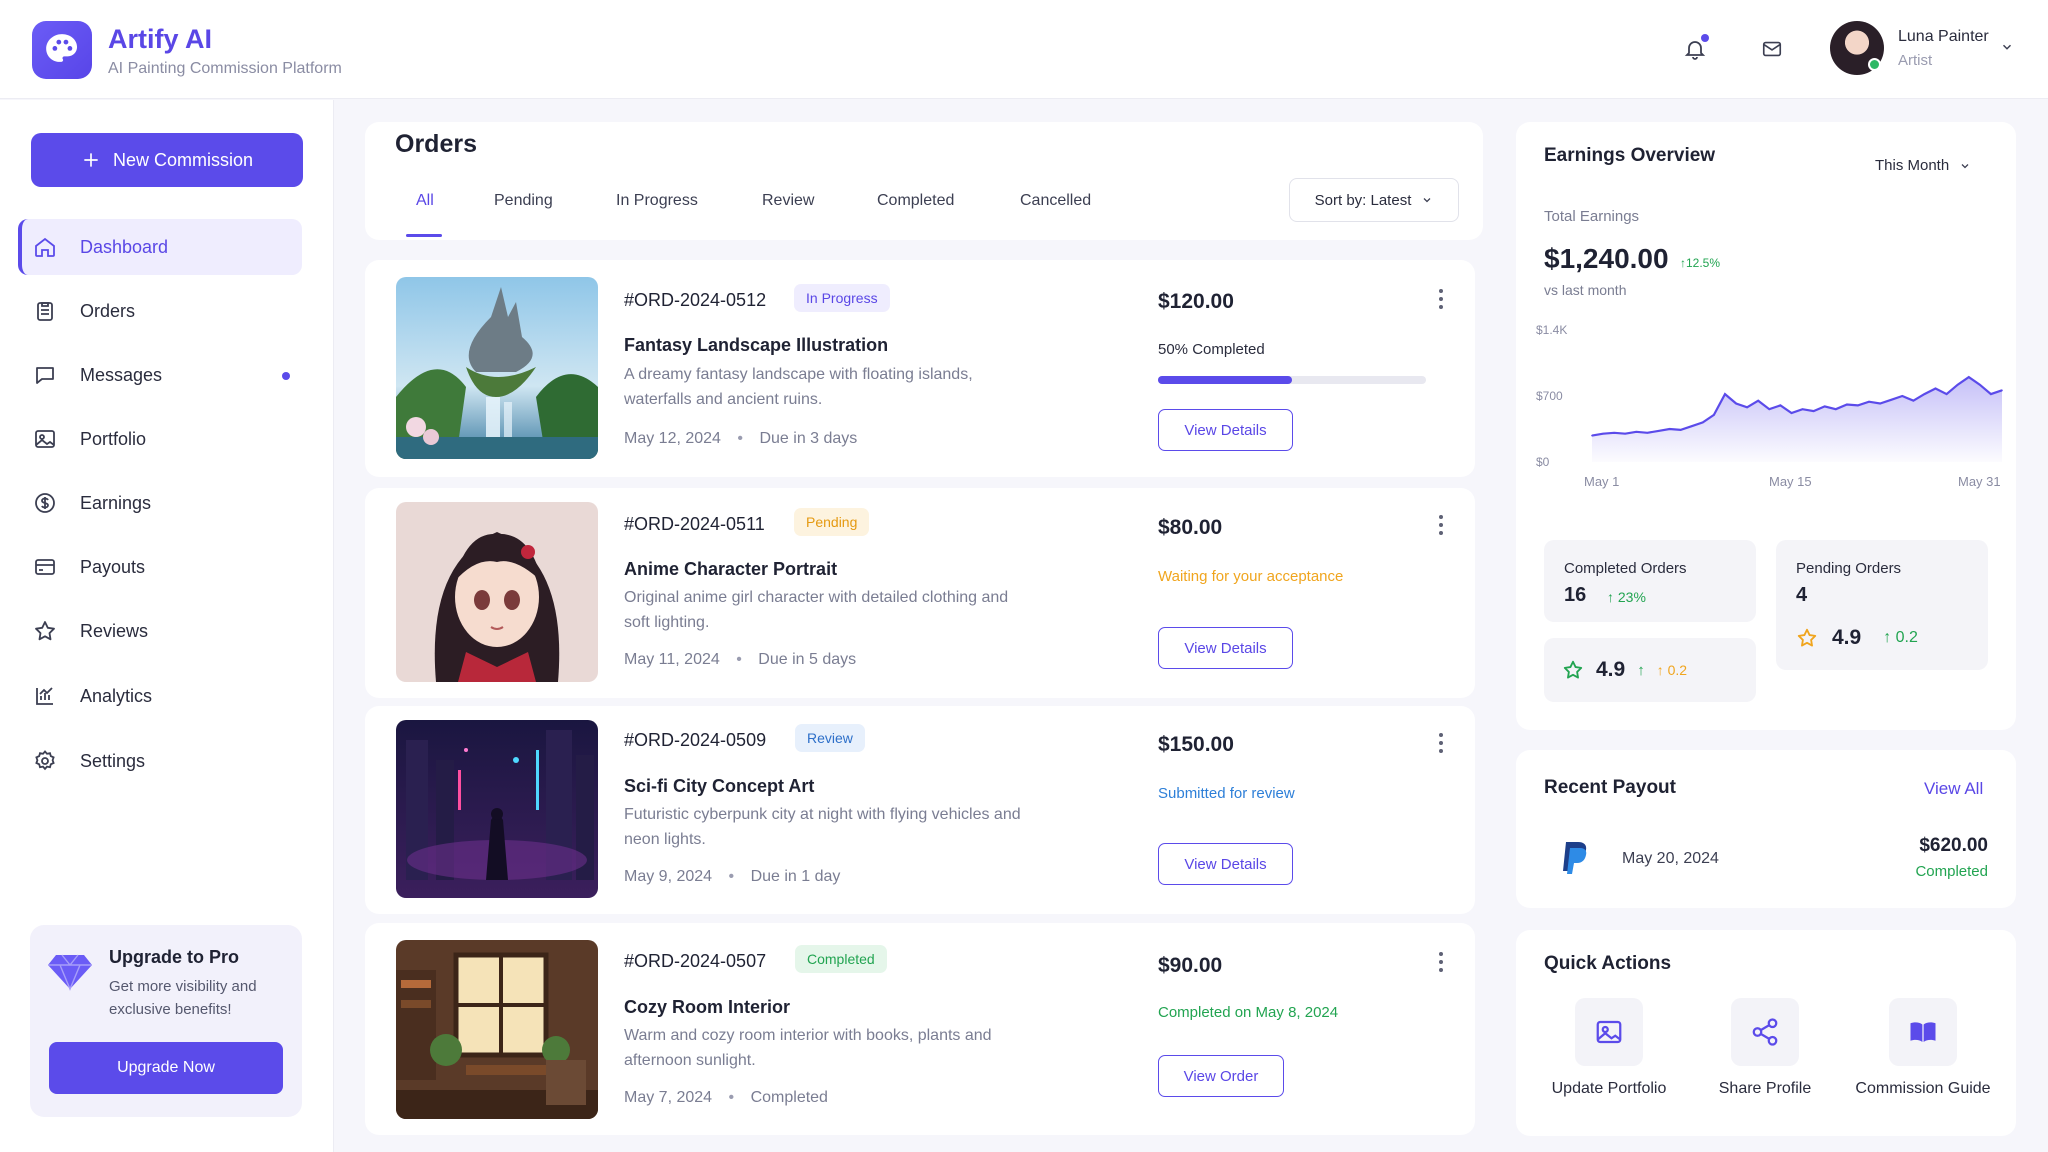 The image size is (2048, 1152). What do you see at coordinates (1979, 481) in the screenshot?
I see `x-tick-label: May 31` at bounding box center [1979, 481].